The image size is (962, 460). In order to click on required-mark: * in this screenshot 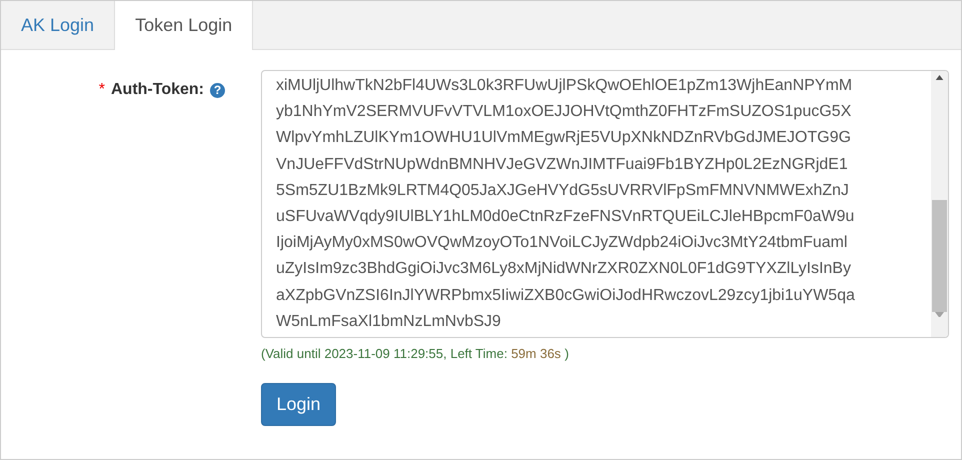, I will do `click(101, 90)`.